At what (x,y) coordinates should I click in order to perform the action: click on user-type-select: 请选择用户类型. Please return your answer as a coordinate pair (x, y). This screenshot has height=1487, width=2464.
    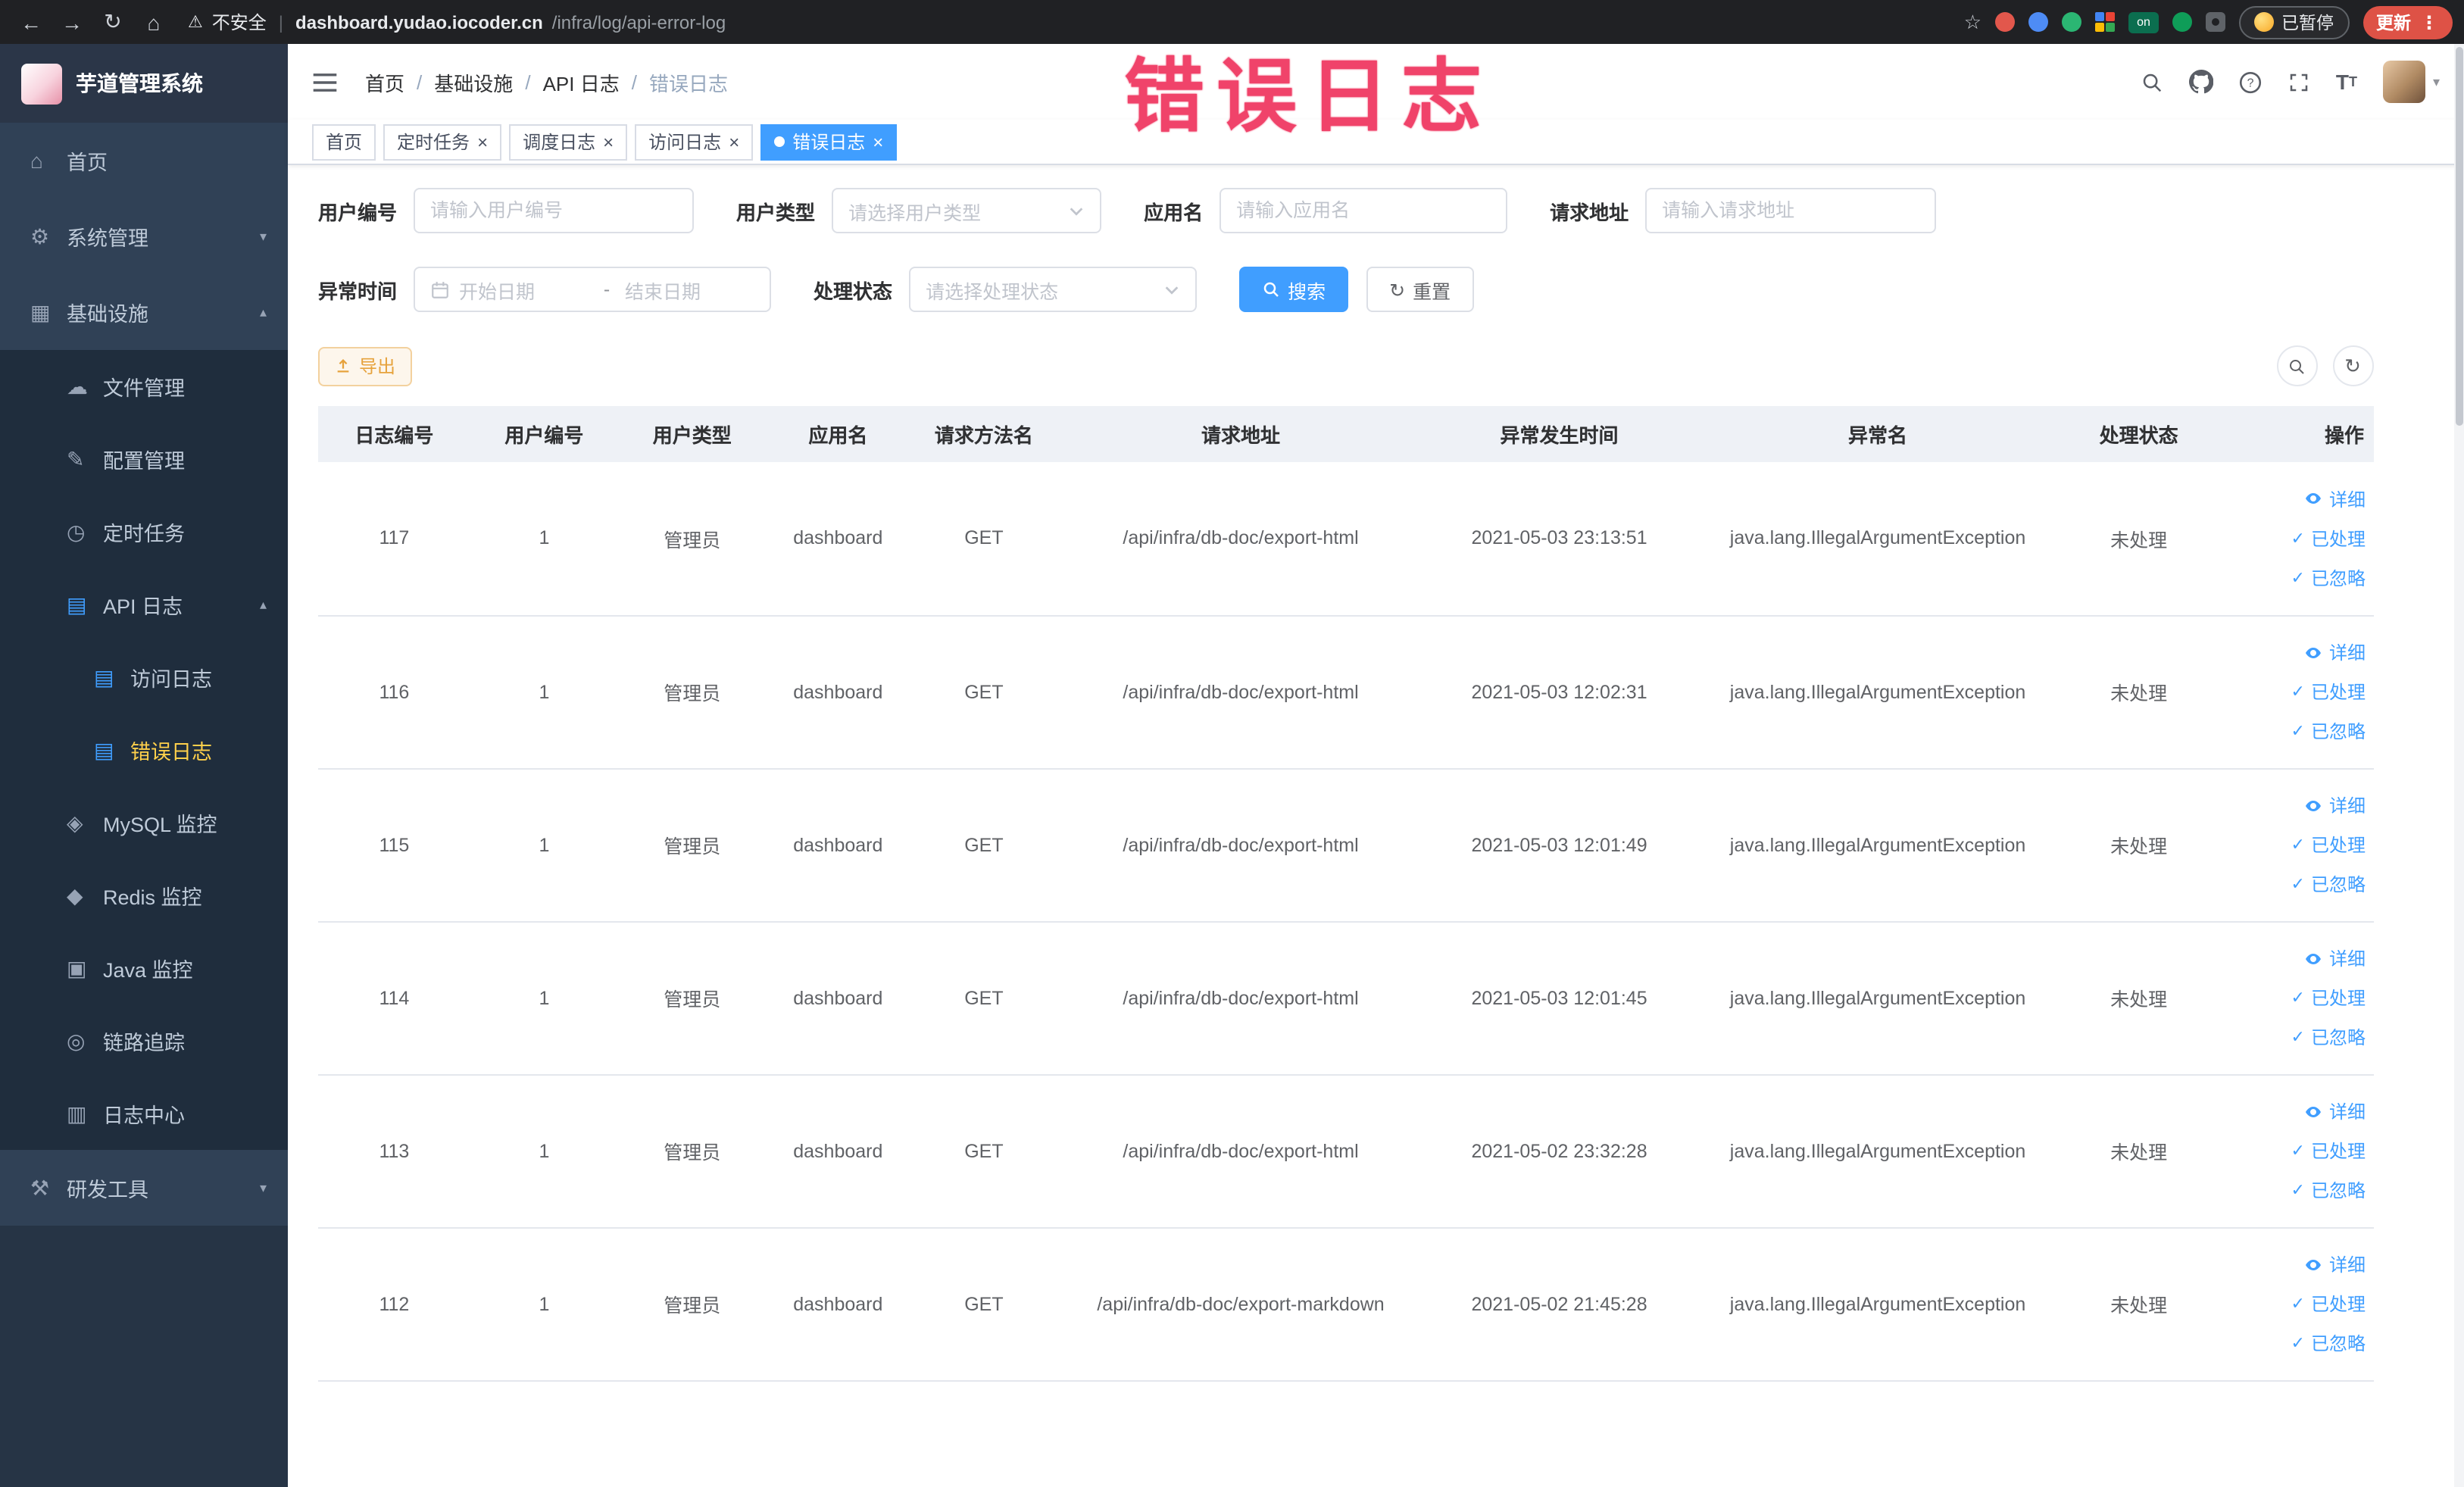
    Looking at the image, I should click on (967, 210).